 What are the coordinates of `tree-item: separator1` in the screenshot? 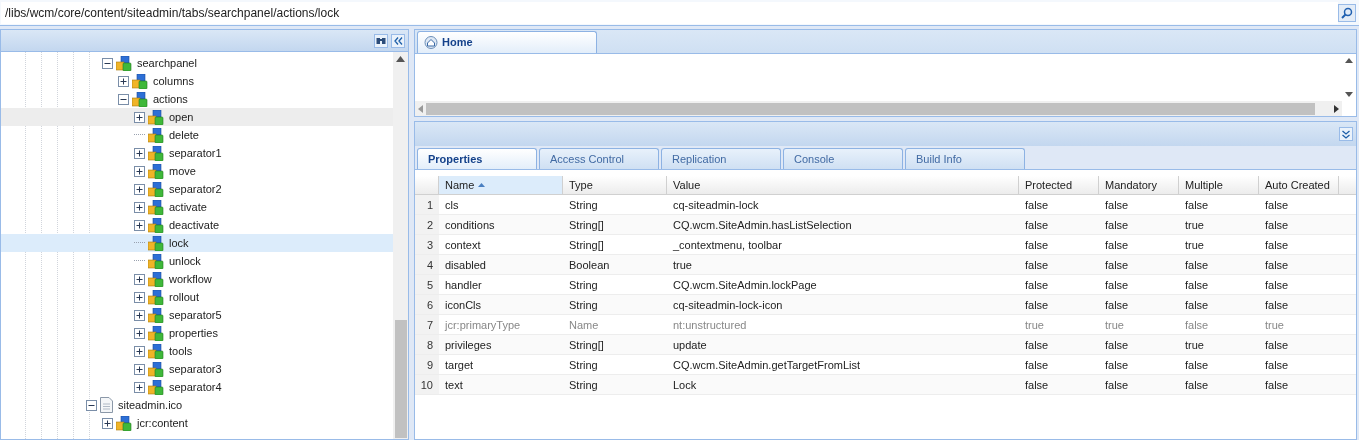 It's located at (197, 153).